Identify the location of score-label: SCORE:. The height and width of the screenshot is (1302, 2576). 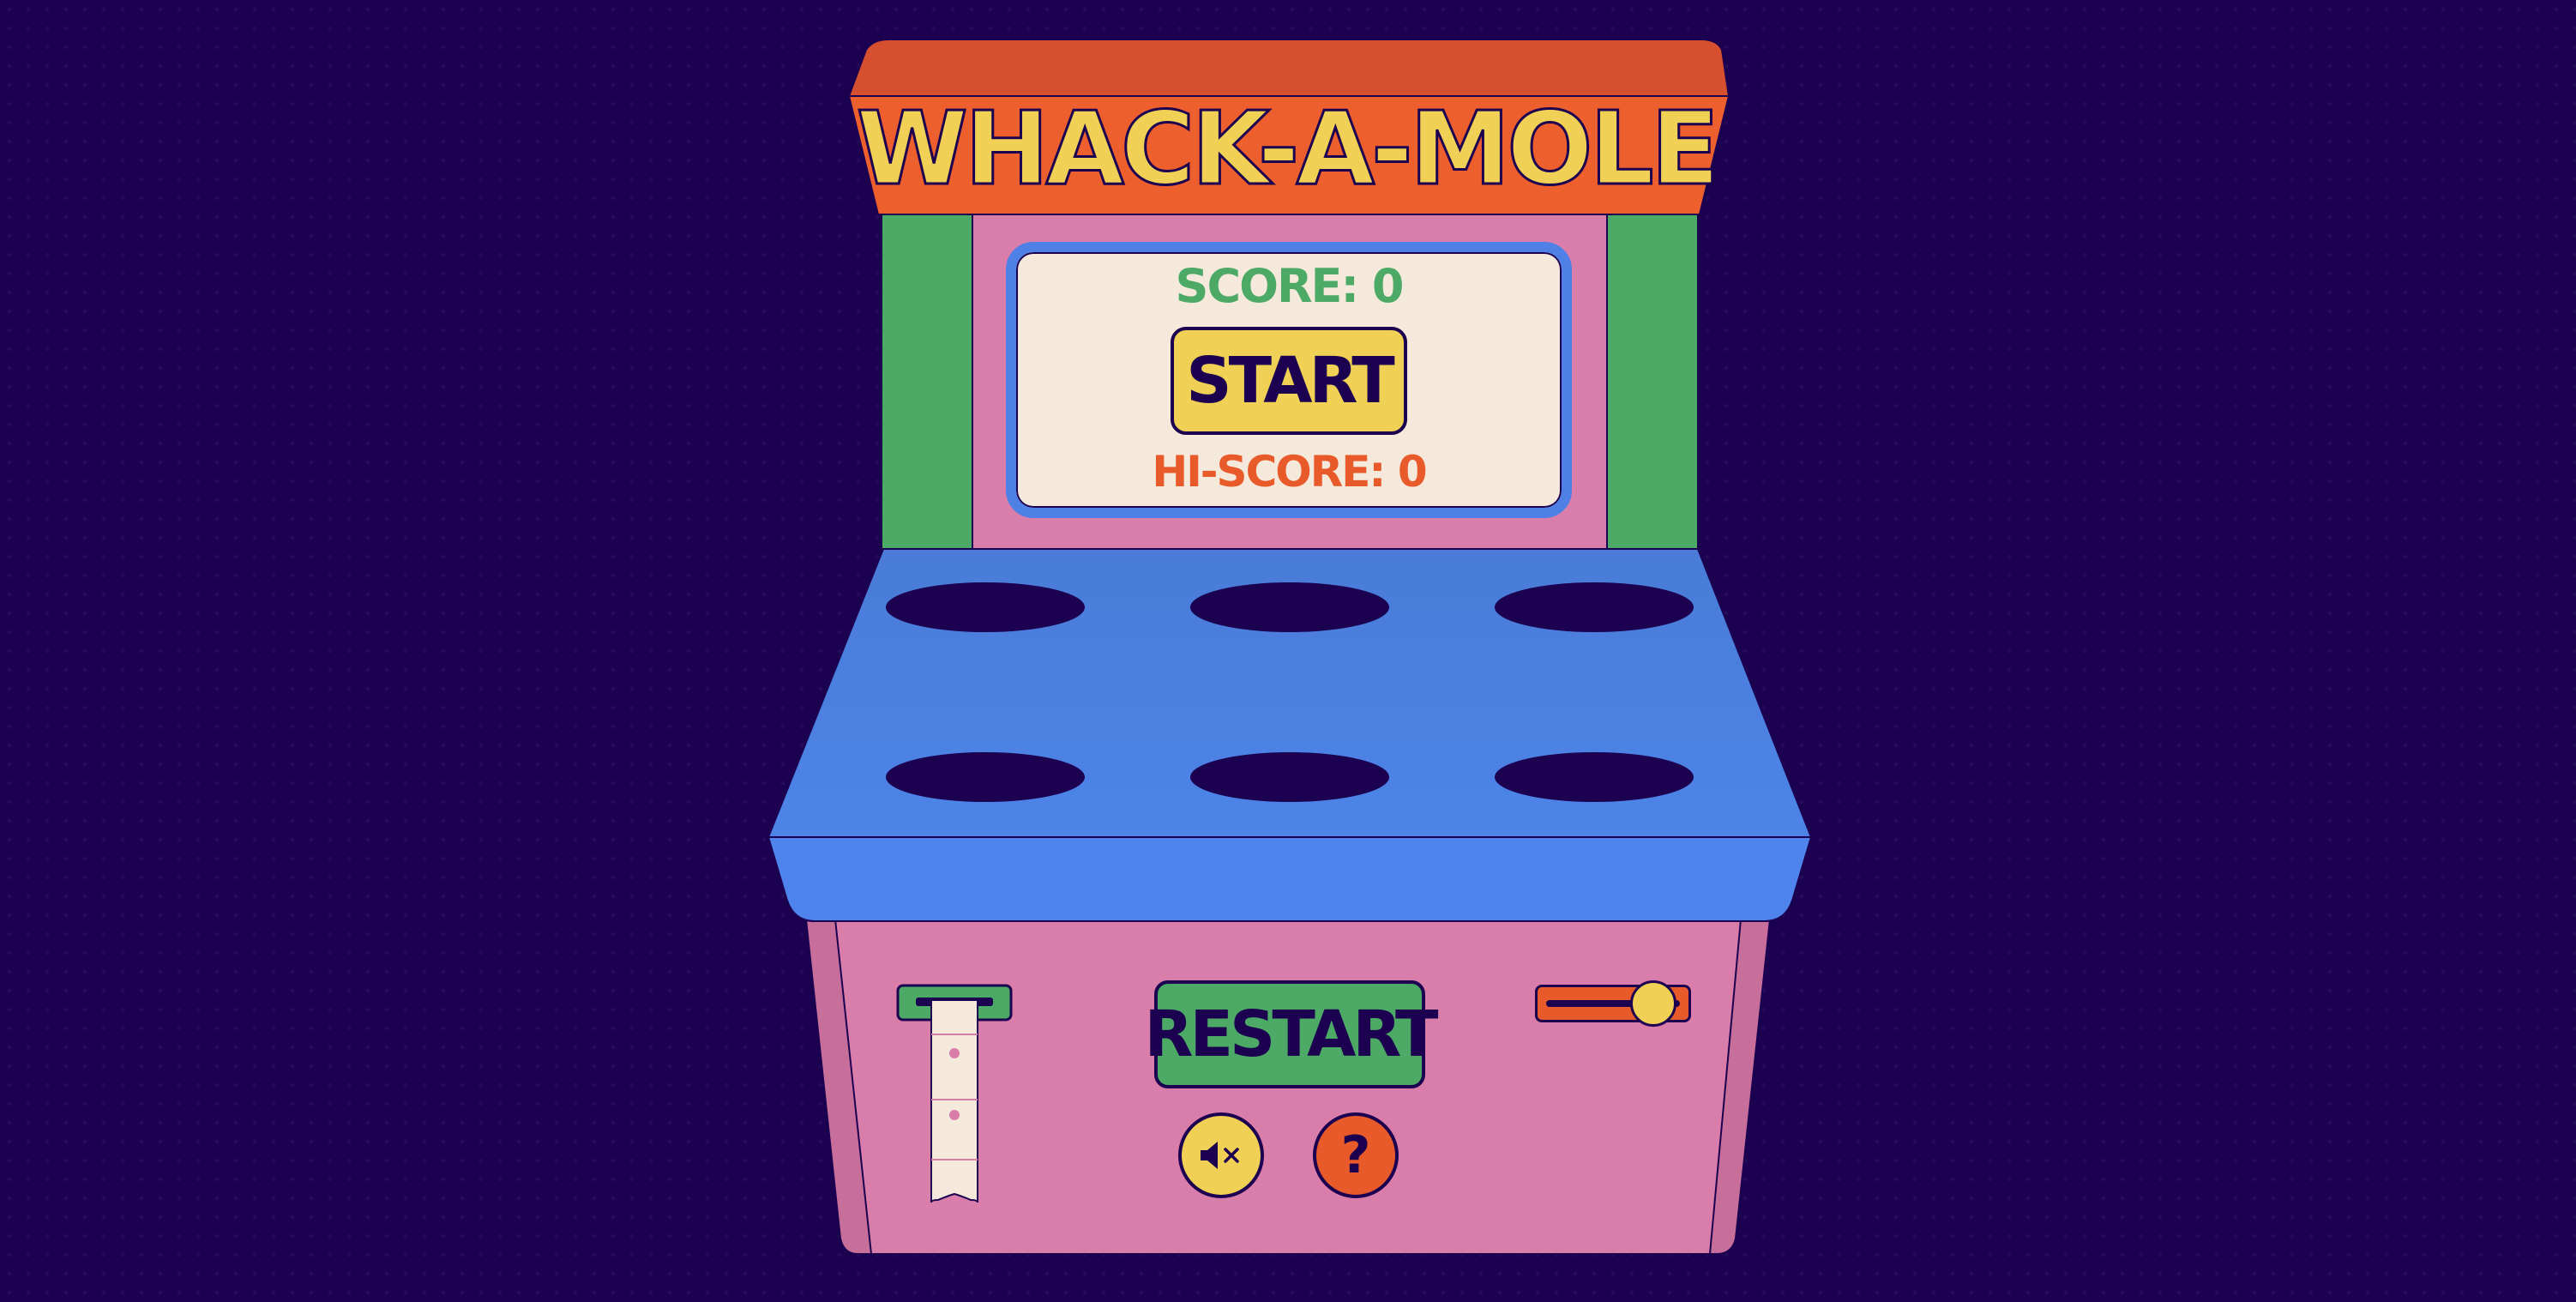
(1267, 286).